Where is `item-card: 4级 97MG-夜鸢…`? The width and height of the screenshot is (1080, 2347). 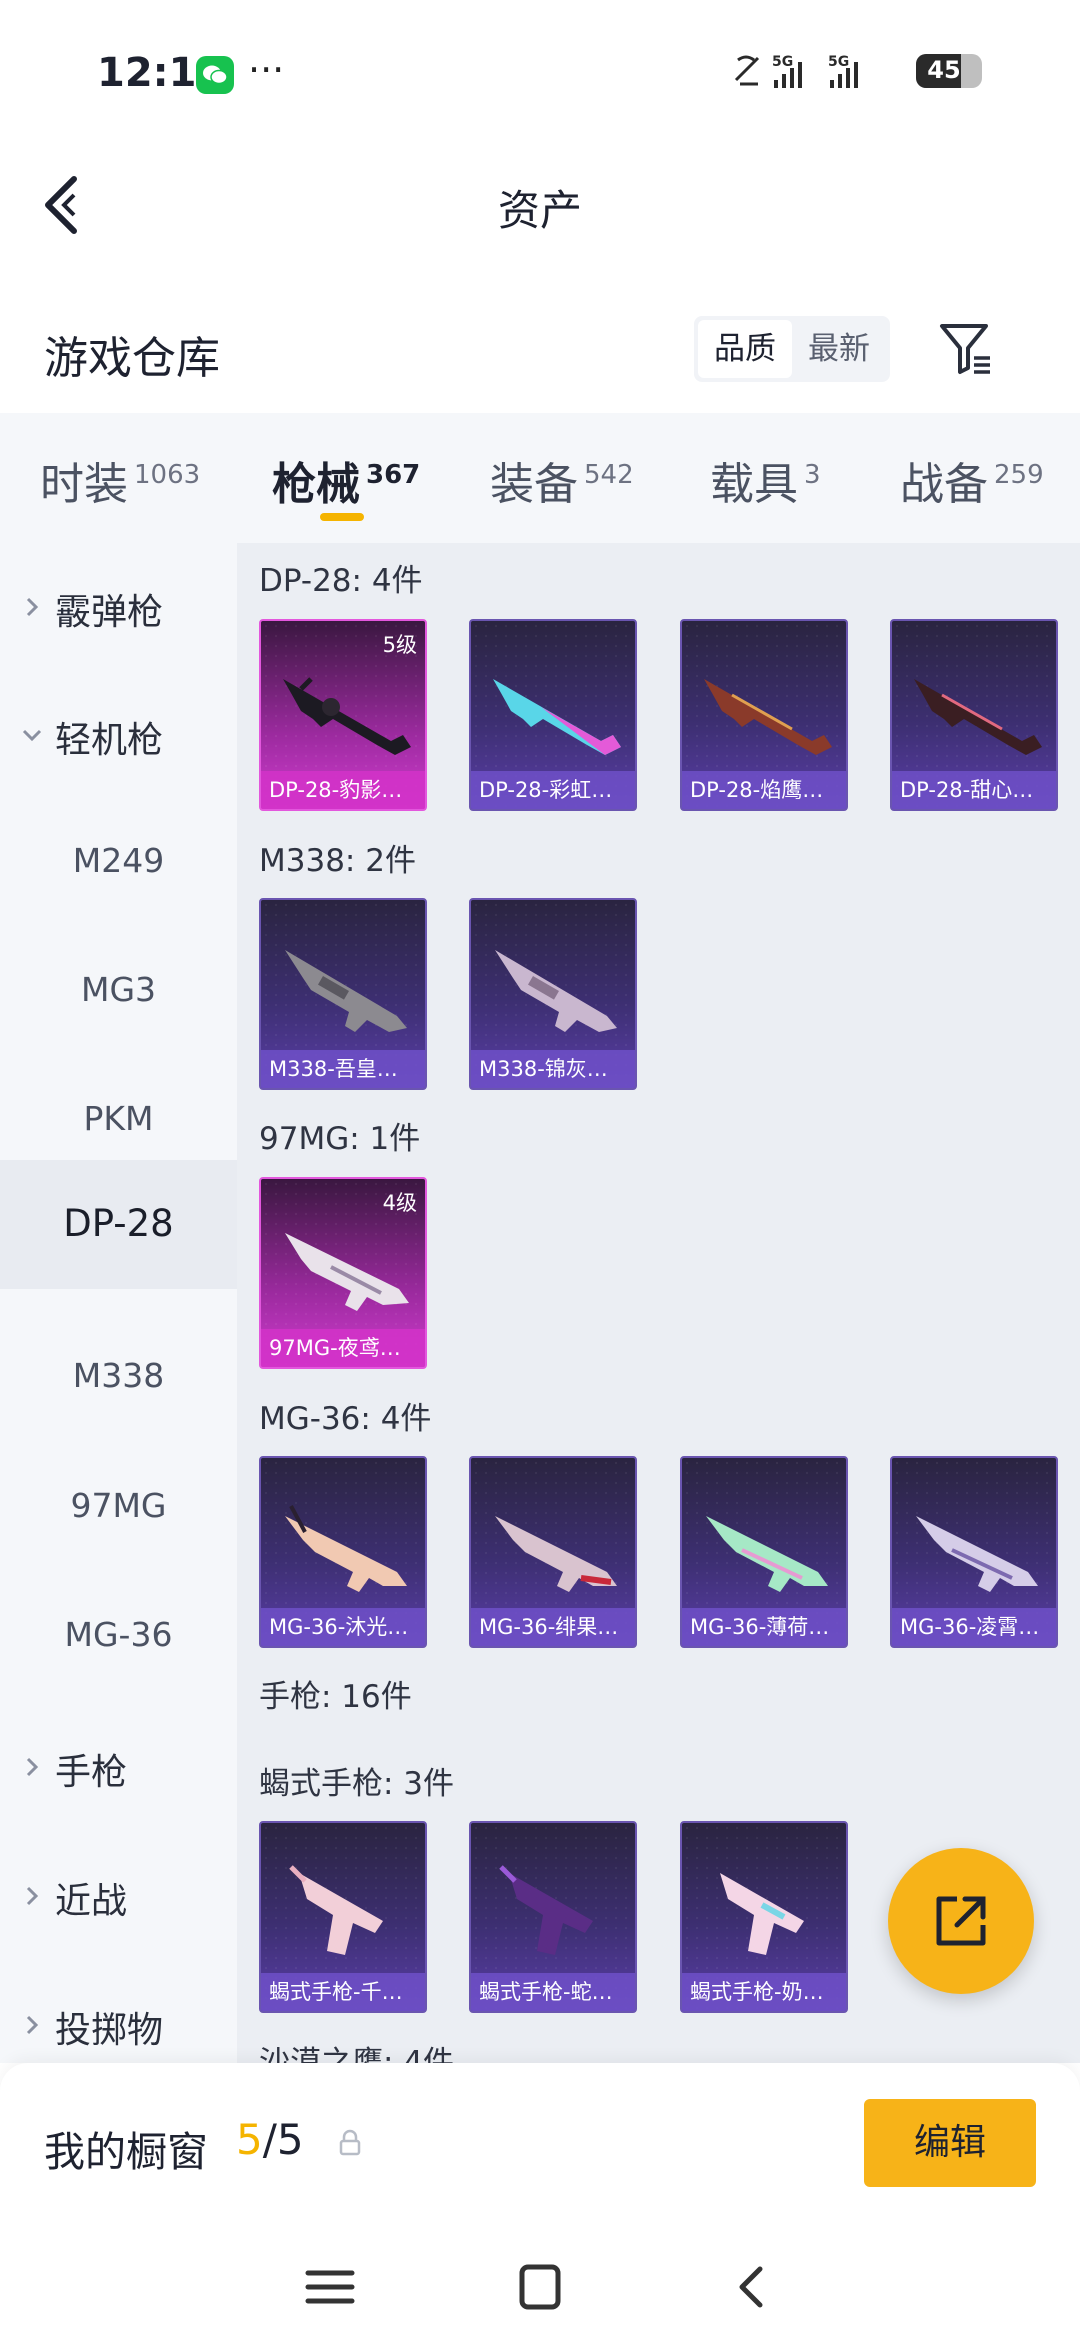 item-card: 4级 97MG-夜鸢… is located at coordinates (343, 1273).